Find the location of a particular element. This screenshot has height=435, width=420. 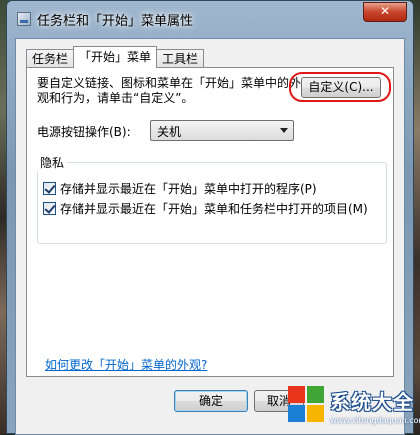

recent-items-label: 存储并显示最近在「开始」菜单和任务栏中打开的项目(M) is located at coordinates (214, 209).